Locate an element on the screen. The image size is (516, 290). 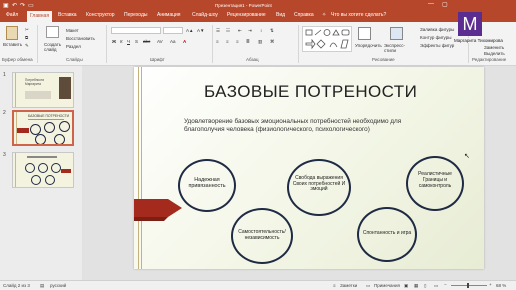
smartart-icon: ⌘ is located at coordinates (272, 42).